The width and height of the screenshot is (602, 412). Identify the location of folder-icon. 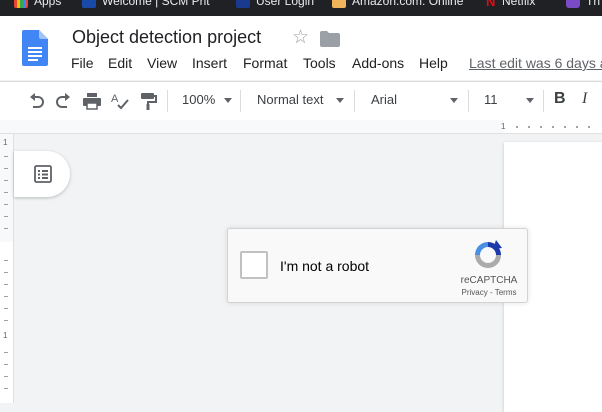
(330, 39).